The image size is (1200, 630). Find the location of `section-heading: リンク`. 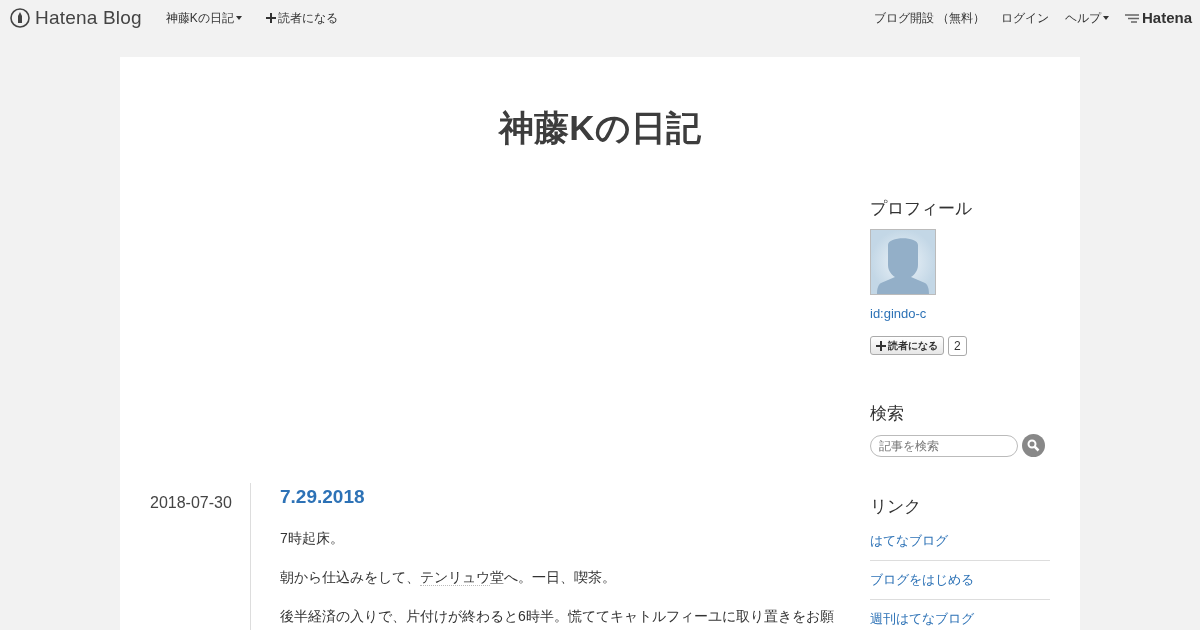

section-heading: リンク is located at coordinates (896, 507).